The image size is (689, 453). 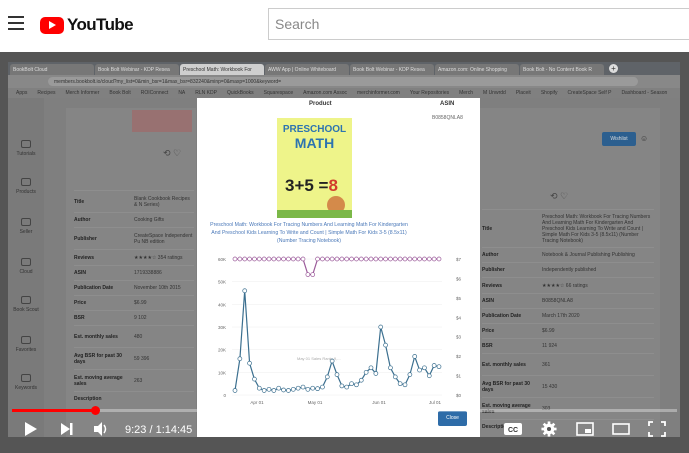 What do you see at coordinates (619, 139) in the screenshot?
I see `wishlist-button: Wishlist` at bounding box center [619, 139].